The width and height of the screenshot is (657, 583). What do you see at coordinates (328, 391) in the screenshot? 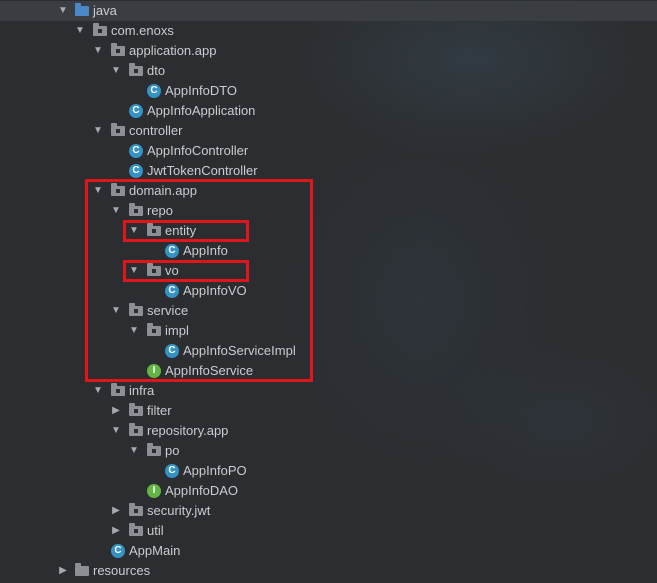
I see `tree-node-infra: ▼ infra` at bounding box center [328, 391].